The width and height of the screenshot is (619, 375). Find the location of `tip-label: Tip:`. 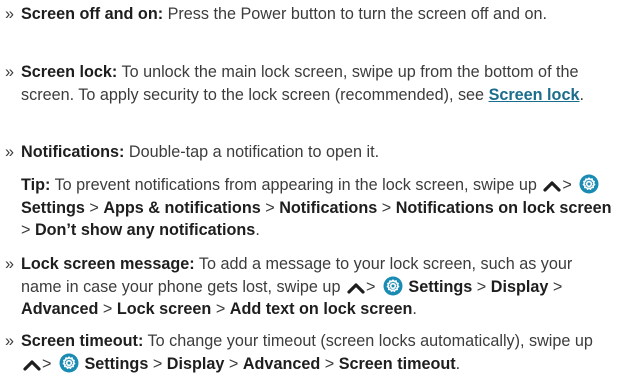

tip-label: Tip: is located at coordinates (36, 185).